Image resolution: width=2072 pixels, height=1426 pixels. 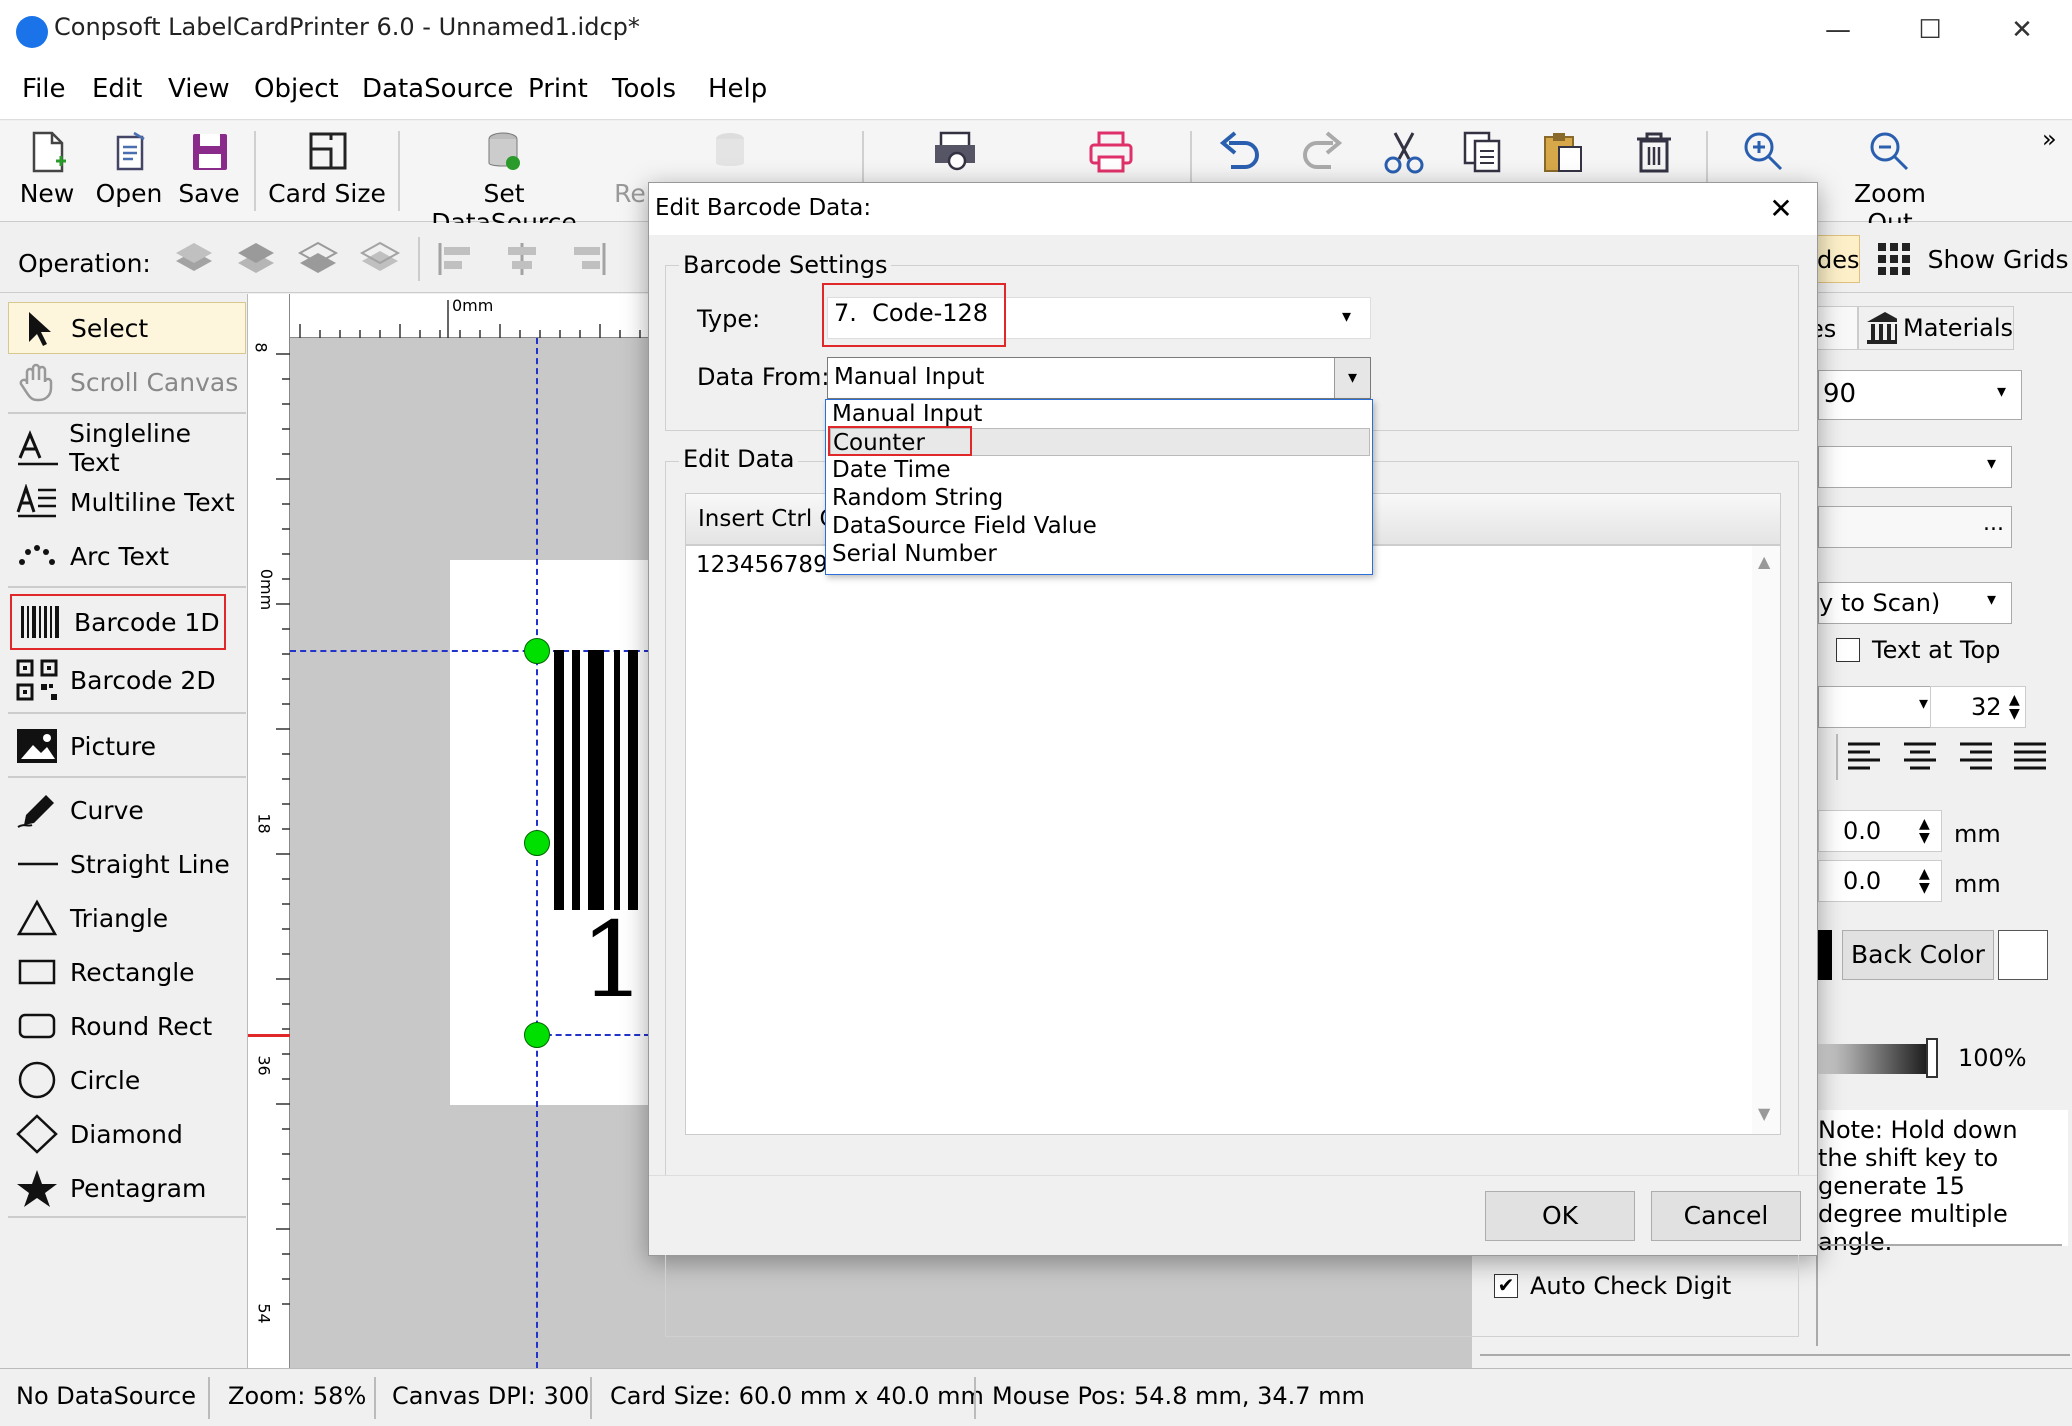 I want to click on guides-toggle: des, so click(x=1838, y=259).